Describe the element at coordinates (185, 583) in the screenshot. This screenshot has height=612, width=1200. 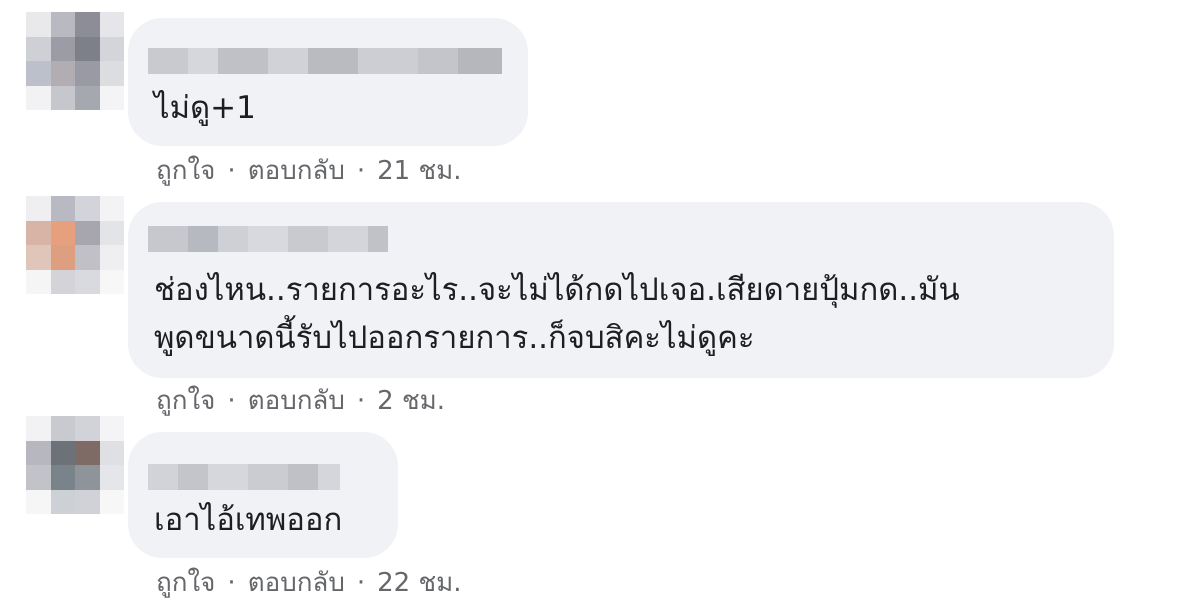
I see `like-link: ถูกใจ` at that location.